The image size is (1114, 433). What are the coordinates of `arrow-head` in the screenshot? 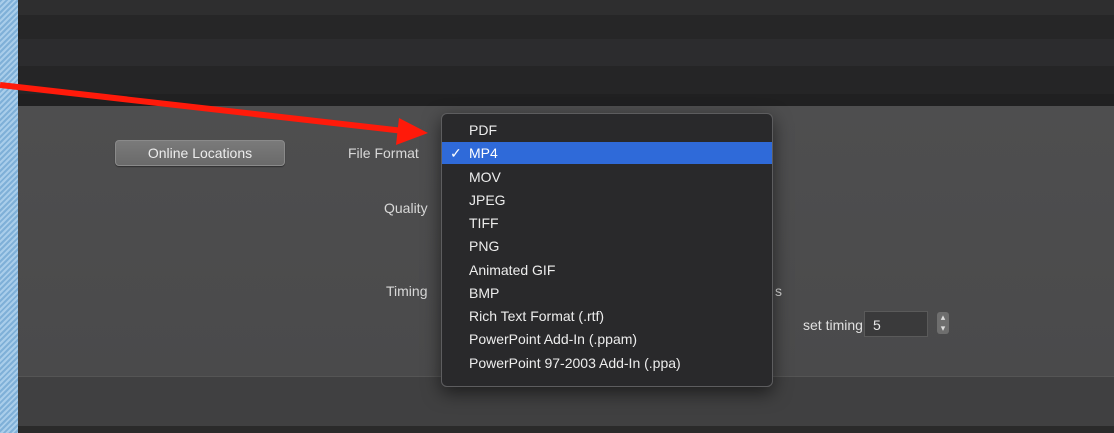 It's located at (412, 131).